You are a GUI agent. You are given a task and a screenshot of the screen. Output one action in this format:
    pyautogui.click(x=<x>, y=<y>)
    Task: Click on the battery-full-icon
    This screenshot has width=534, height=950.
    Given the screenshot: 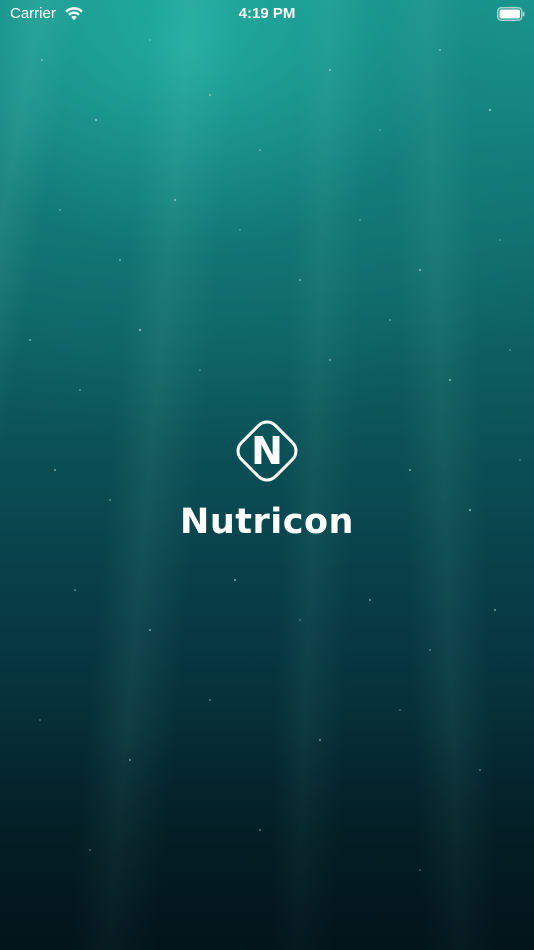 What is the action you would take?
    pyautogui.click(x=511, y=14)
    